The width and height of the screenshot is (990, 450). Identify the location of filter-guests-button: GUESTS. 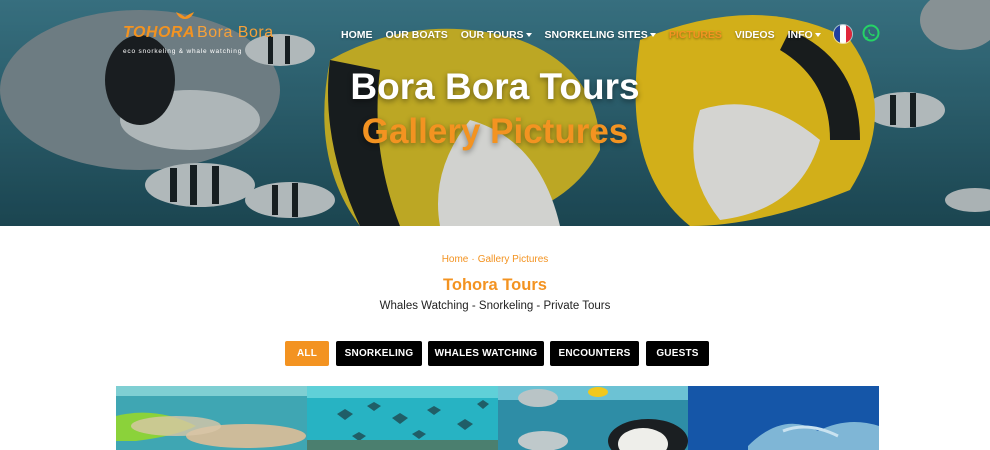
(677, 353).